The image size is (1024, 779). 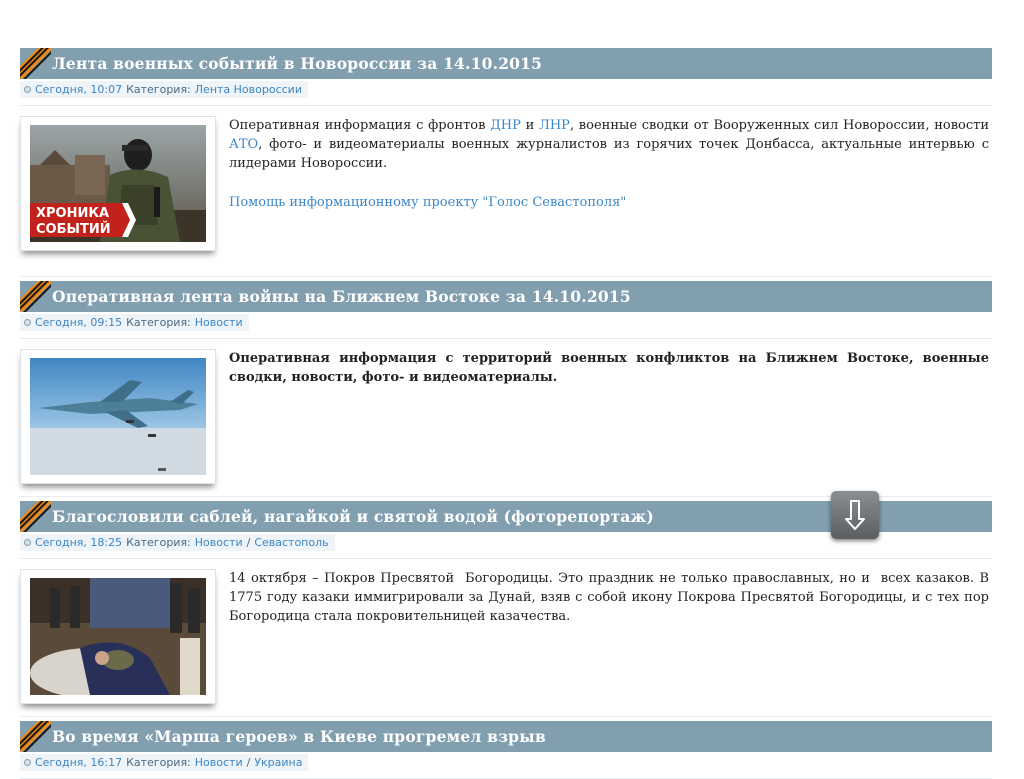 I want to click on fighter-jet-image, so click(x=118, y=416).